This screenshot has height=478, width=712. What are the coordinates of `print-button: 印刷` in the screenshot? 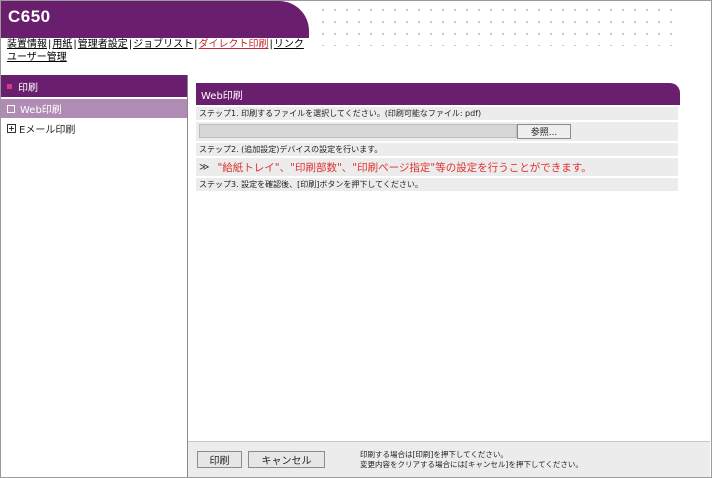 It's located at (219, 459).